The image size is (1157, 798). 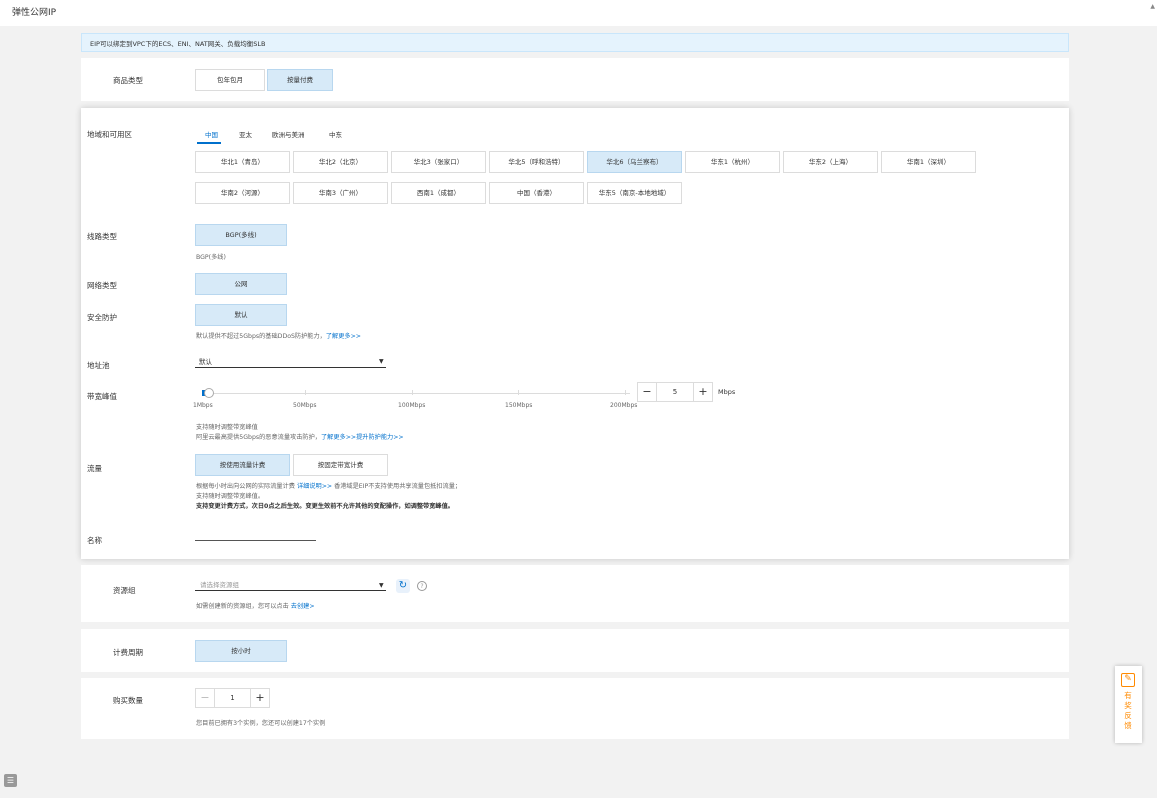 What do you see at coordinates (102, 236) in the screenshot?
I see `line-type-label: 线路类型` at bounding box center [102, 236].